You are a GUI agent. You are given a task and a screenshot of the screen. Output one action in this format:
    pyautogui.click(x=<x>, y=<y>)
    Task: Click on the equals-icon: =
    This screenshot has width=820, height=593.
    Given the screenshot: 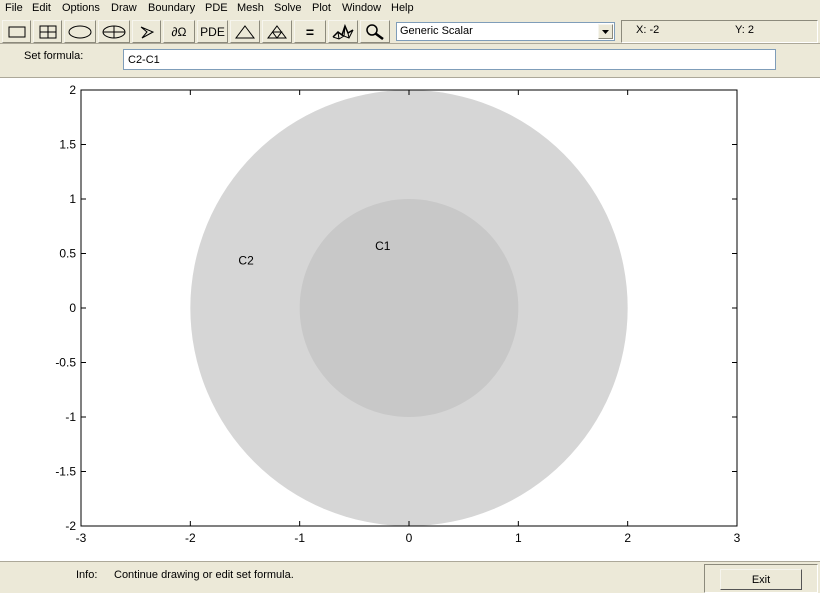 What is the action you would take?
    pyautogui.click(x=310, y=31)
    